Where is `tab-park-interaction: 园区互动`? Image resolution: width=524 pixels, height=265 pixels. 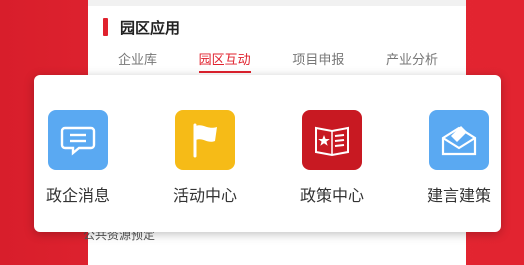
tab-park-interaction: 园区互动 is located at coordinates (224, 61).